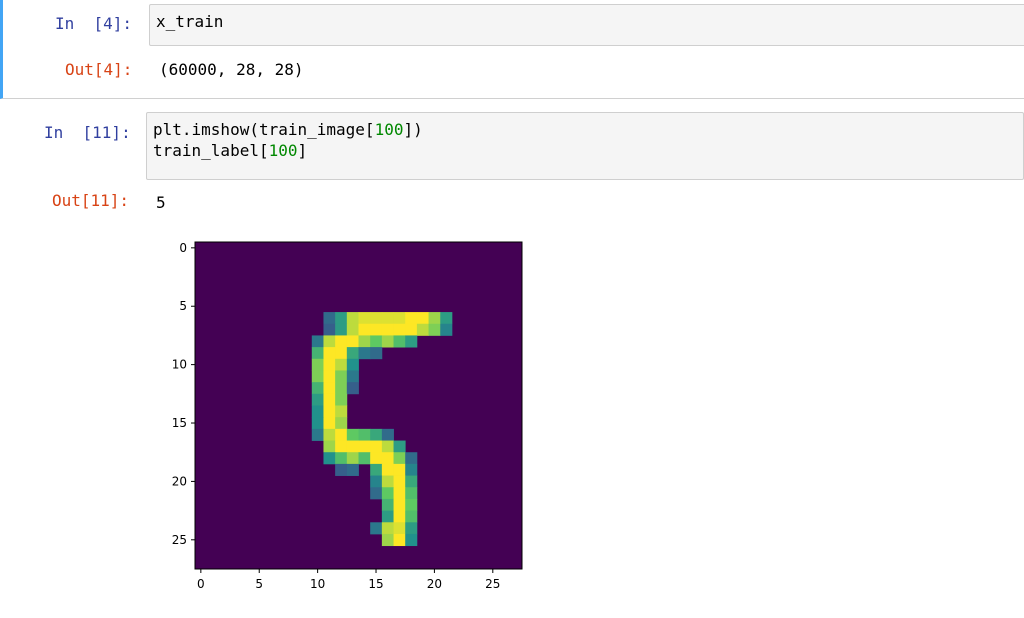  What do you see at coordinates (190, 21) in the screenshot?
I see `code-line: x_train` at bounding box center [190, 21].